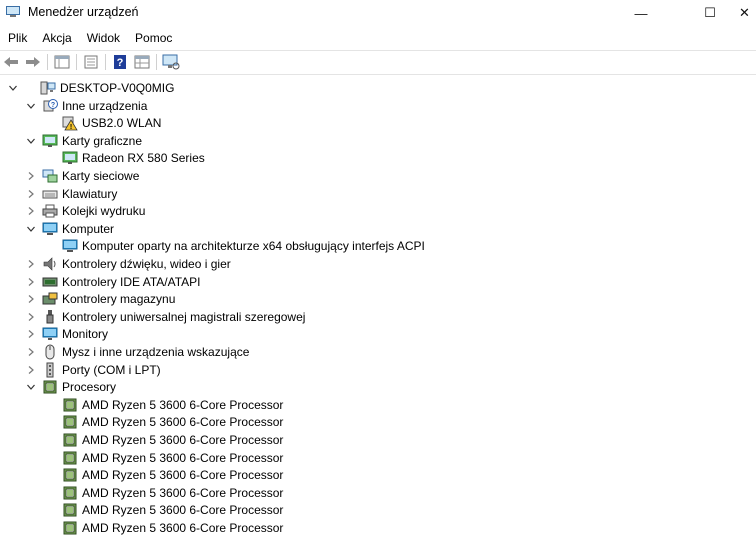  Describe the element at coordinates (710, 13) in the screenshot. I see `maximize-button: ☐` at that location.